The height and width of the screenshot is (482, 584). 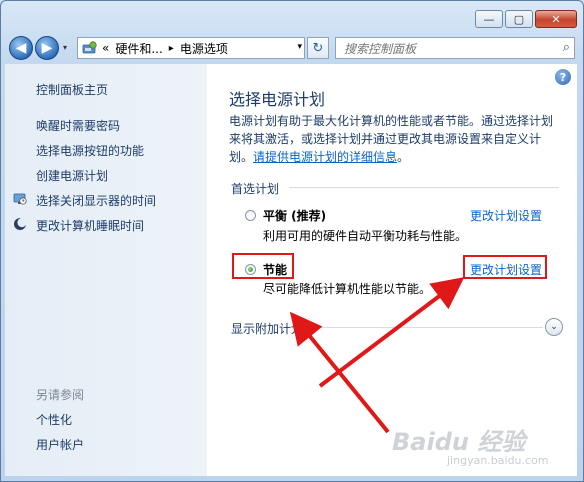 I want to click on help-icon: ?, so click(x=563, y=77).